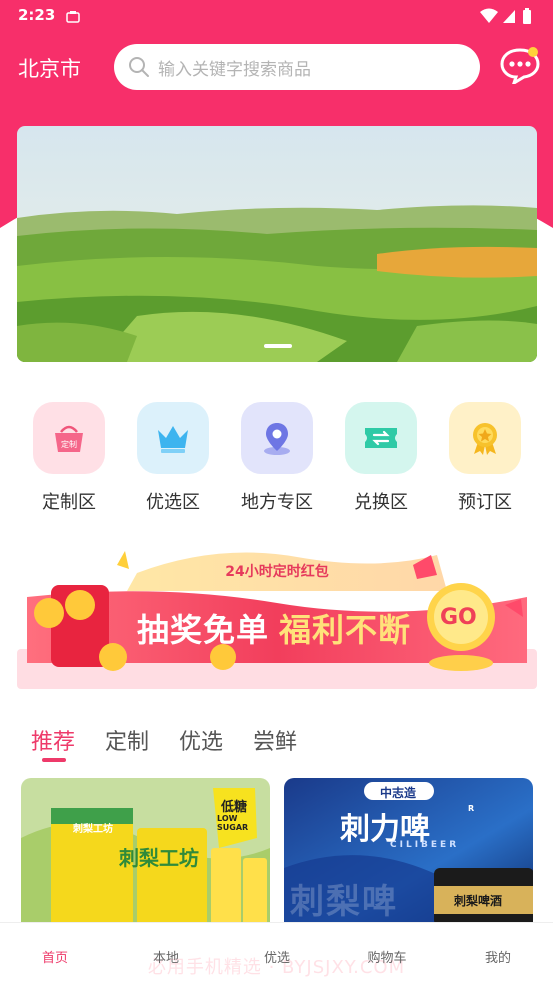  I want to click on exchange-ticket-icon, so click(381, 438).